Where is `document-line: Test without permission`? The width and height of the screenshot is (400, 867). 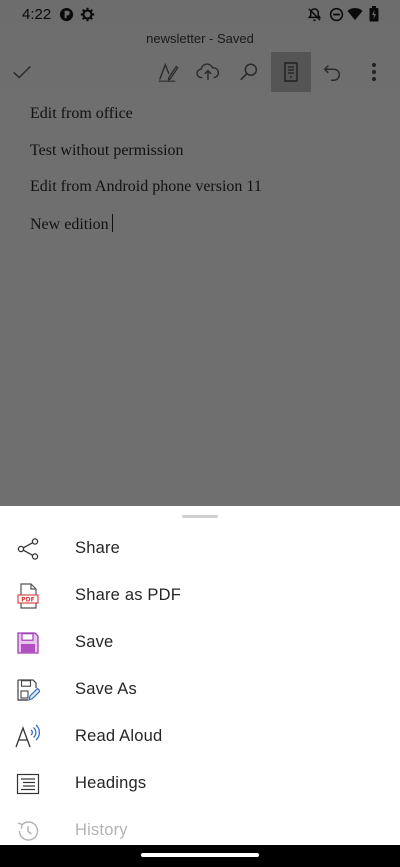 document-line: Test without permission is located at coordinates (107, 150).